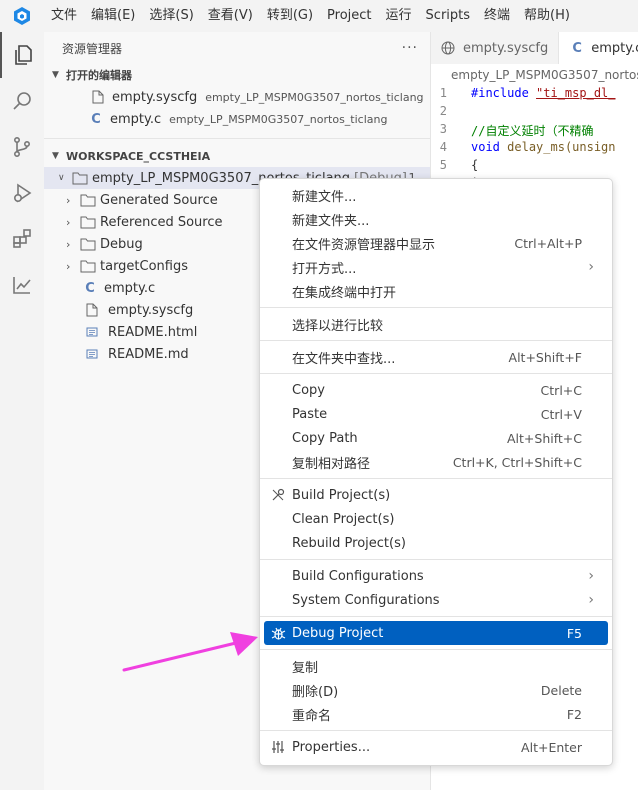  What do you see at coordinates (443, 165) in the screenshot?
I see `line-number: 5` at bounding box center [443, 165].